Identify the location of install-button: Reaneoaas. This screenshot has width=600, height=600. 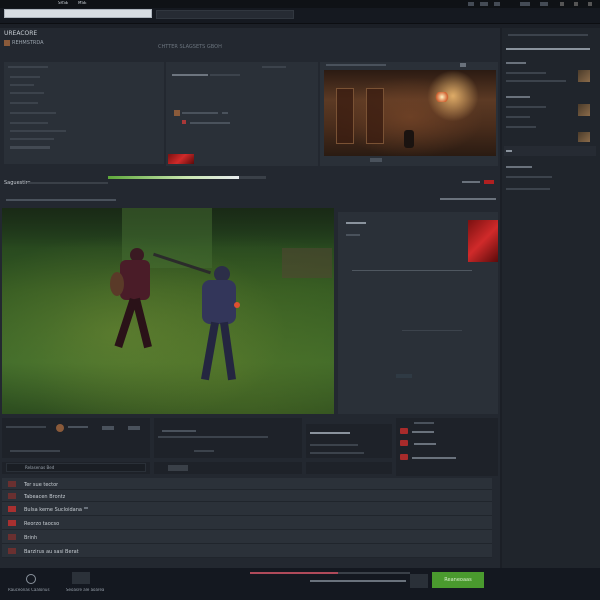
(458, 580).